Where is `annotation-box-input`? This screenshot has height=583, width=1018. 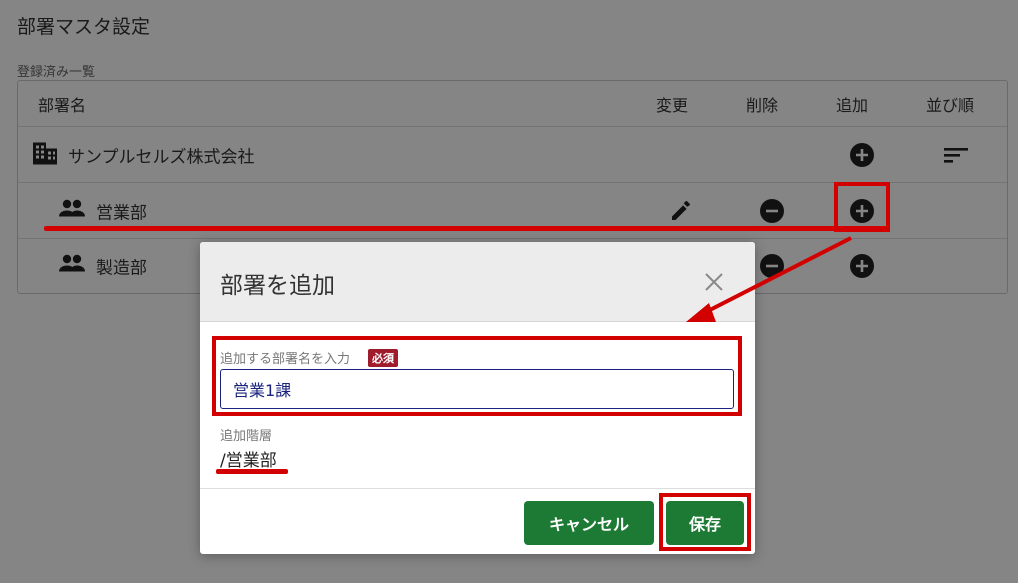
annotation-box-input is located at coordinates (477, 376).